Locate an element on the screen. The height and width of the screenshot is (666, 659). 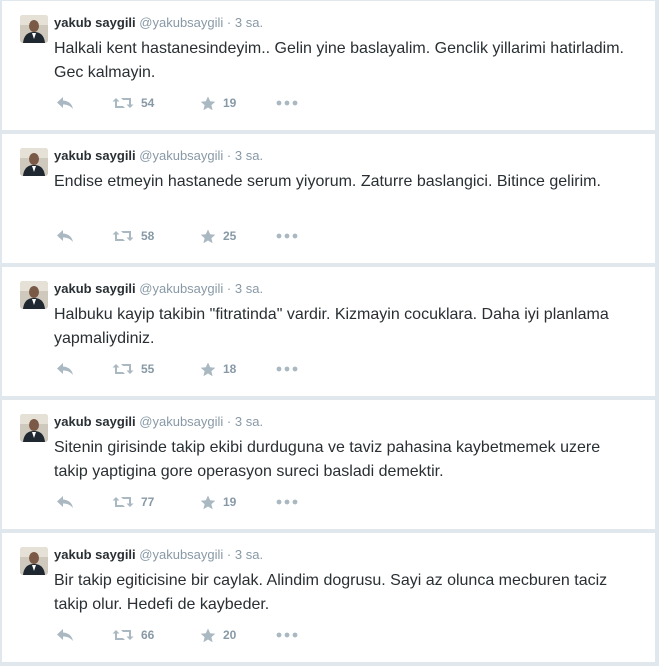
tweet-actions: 77 19 is located at coordinates (204, 502).